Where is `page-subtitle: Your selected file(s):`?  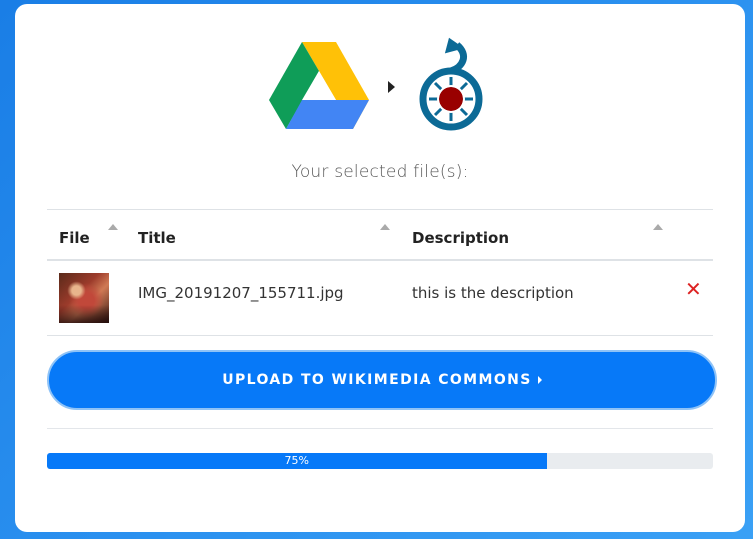 page-subtitle: Your selected file(s): is located at coordinates (380, 172).